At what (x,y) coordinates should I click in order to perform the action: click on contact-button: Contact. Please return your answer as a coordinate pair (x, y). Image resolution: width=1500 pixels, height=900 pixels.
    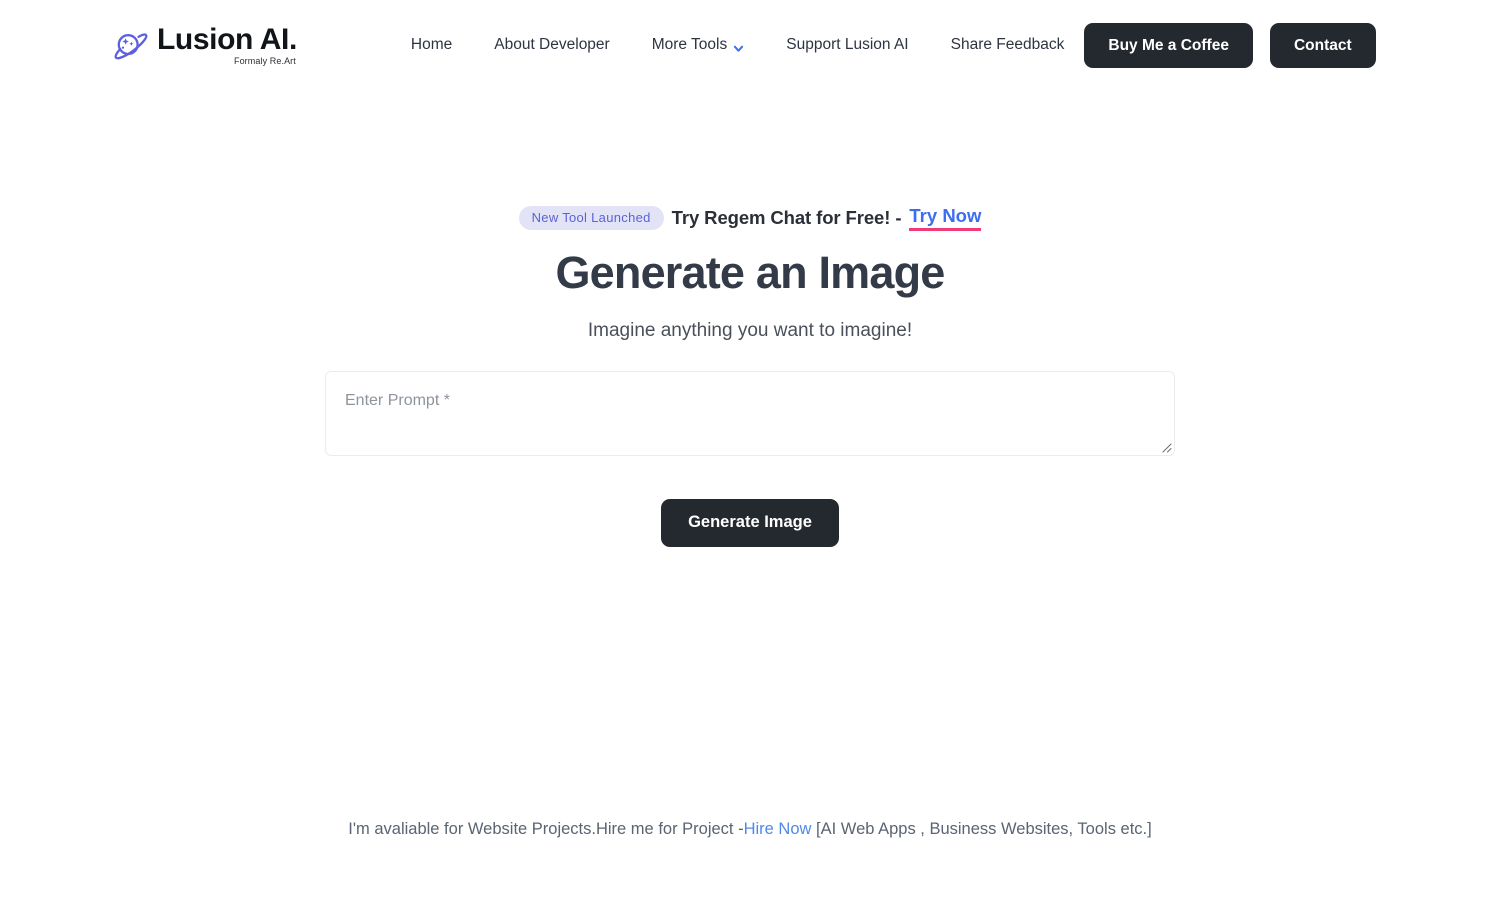
    Looking at the image, I should click on (1322, 45).